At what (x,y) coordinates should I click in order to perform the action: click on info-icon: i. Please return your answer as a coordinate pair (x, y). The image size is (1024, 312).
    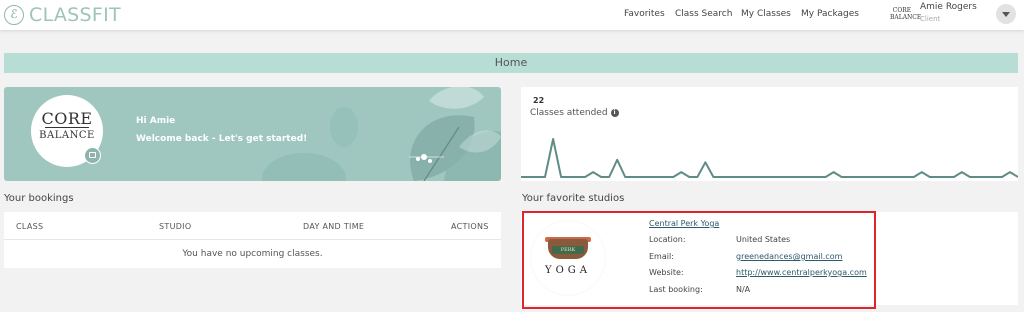
    Looking at the image, I should click on (614, 113).